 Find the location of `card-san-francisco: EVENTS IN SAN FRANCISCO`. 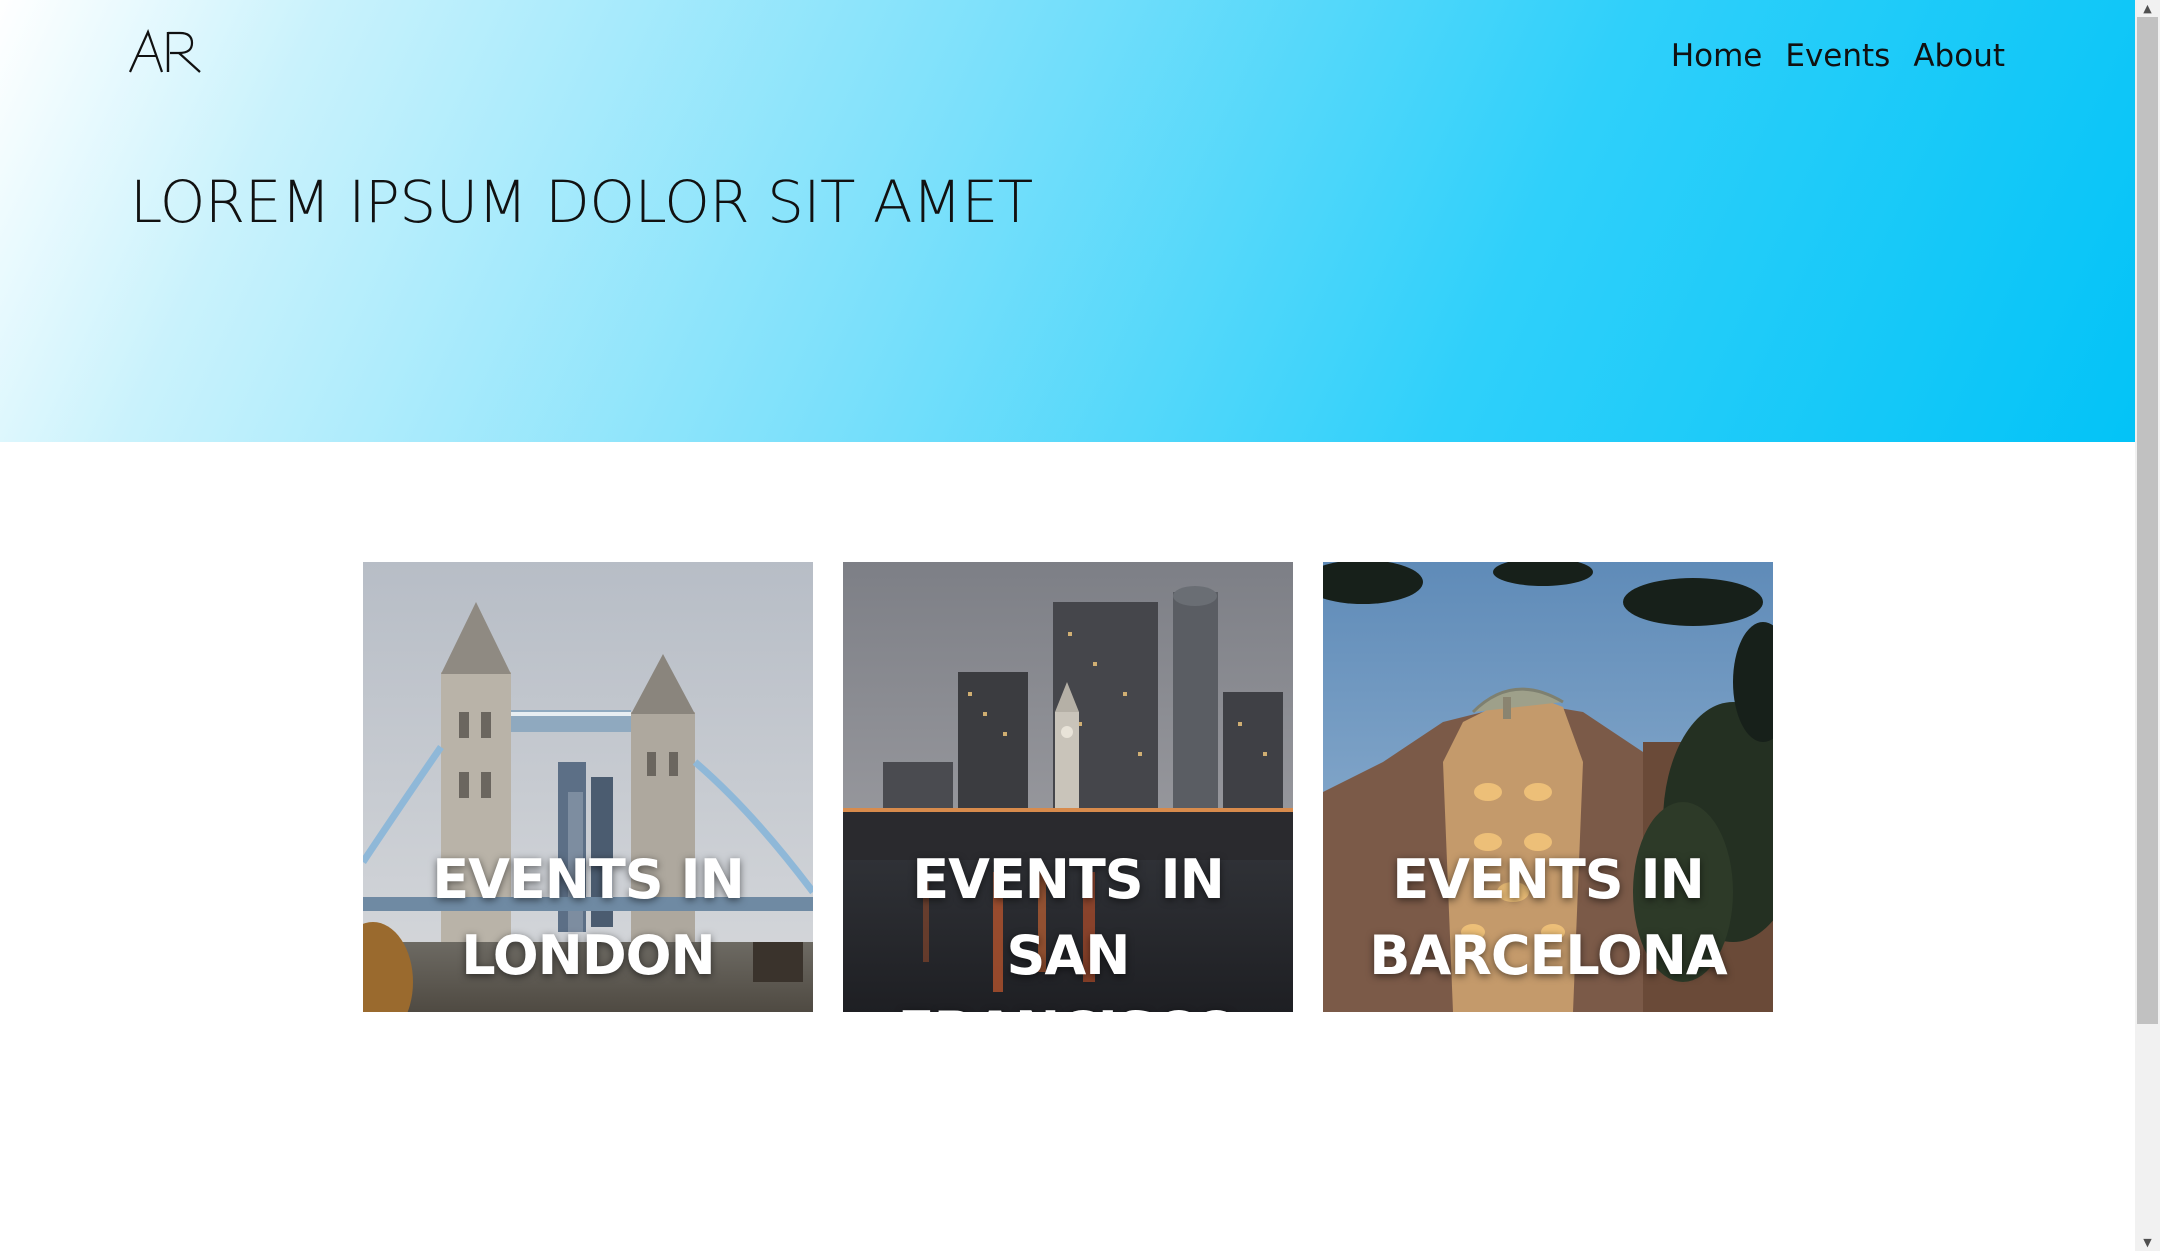

card-san-francisco: EVENTS IN SAN FRANCISCO is located at coordinates (1068, 787).